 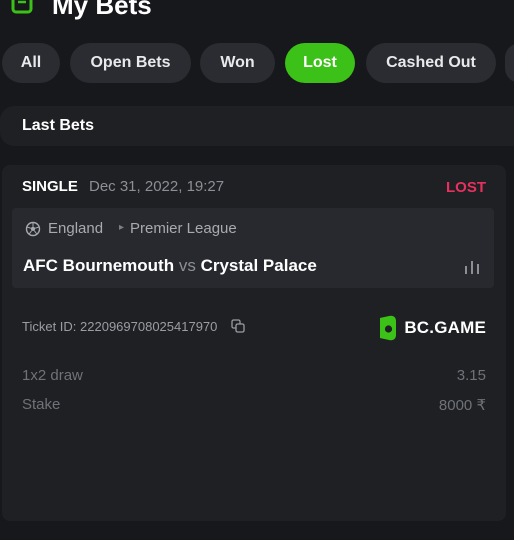 I want to click on tab-label: Lost, so click(x=320, y=62).